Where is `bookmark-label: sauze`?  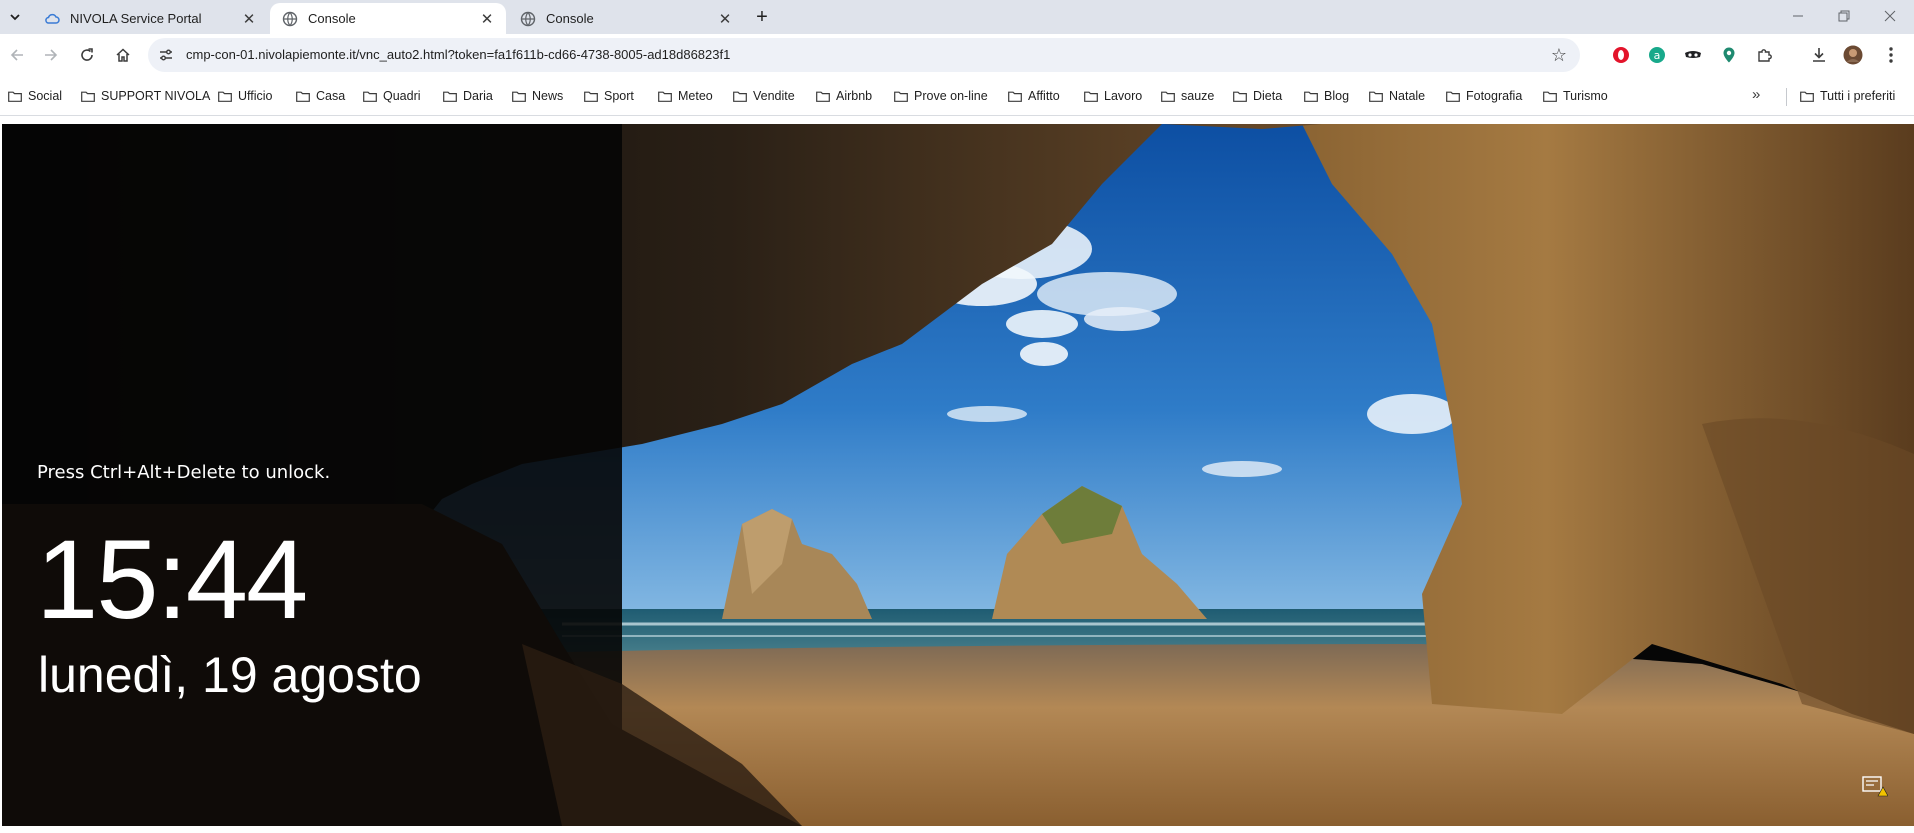 bookmark-label: sauze is located at coordinates (1198, 96).